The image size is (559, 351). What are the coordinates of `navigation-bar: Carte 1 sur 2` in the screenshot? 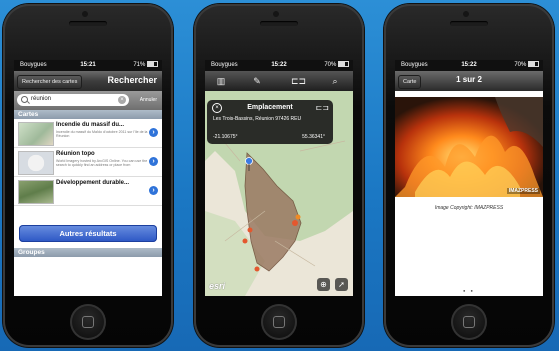 It's located at (469, 81).